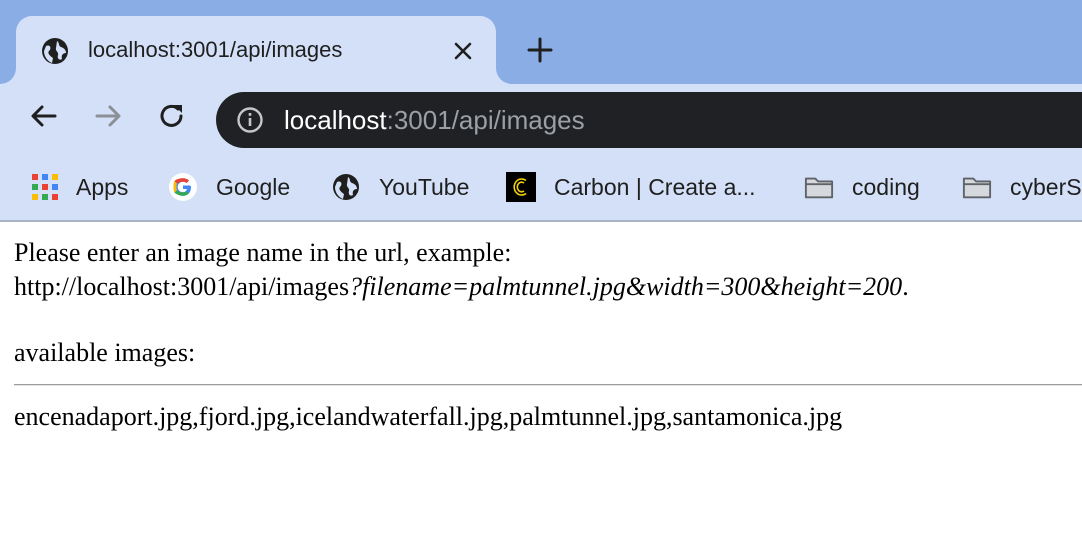 The width and height of the screenshot is (1082, 554). What do you see at coordinates (905, 286) in the screenshot?
I see `example-url-end: .` at bounding box center [905, 286].